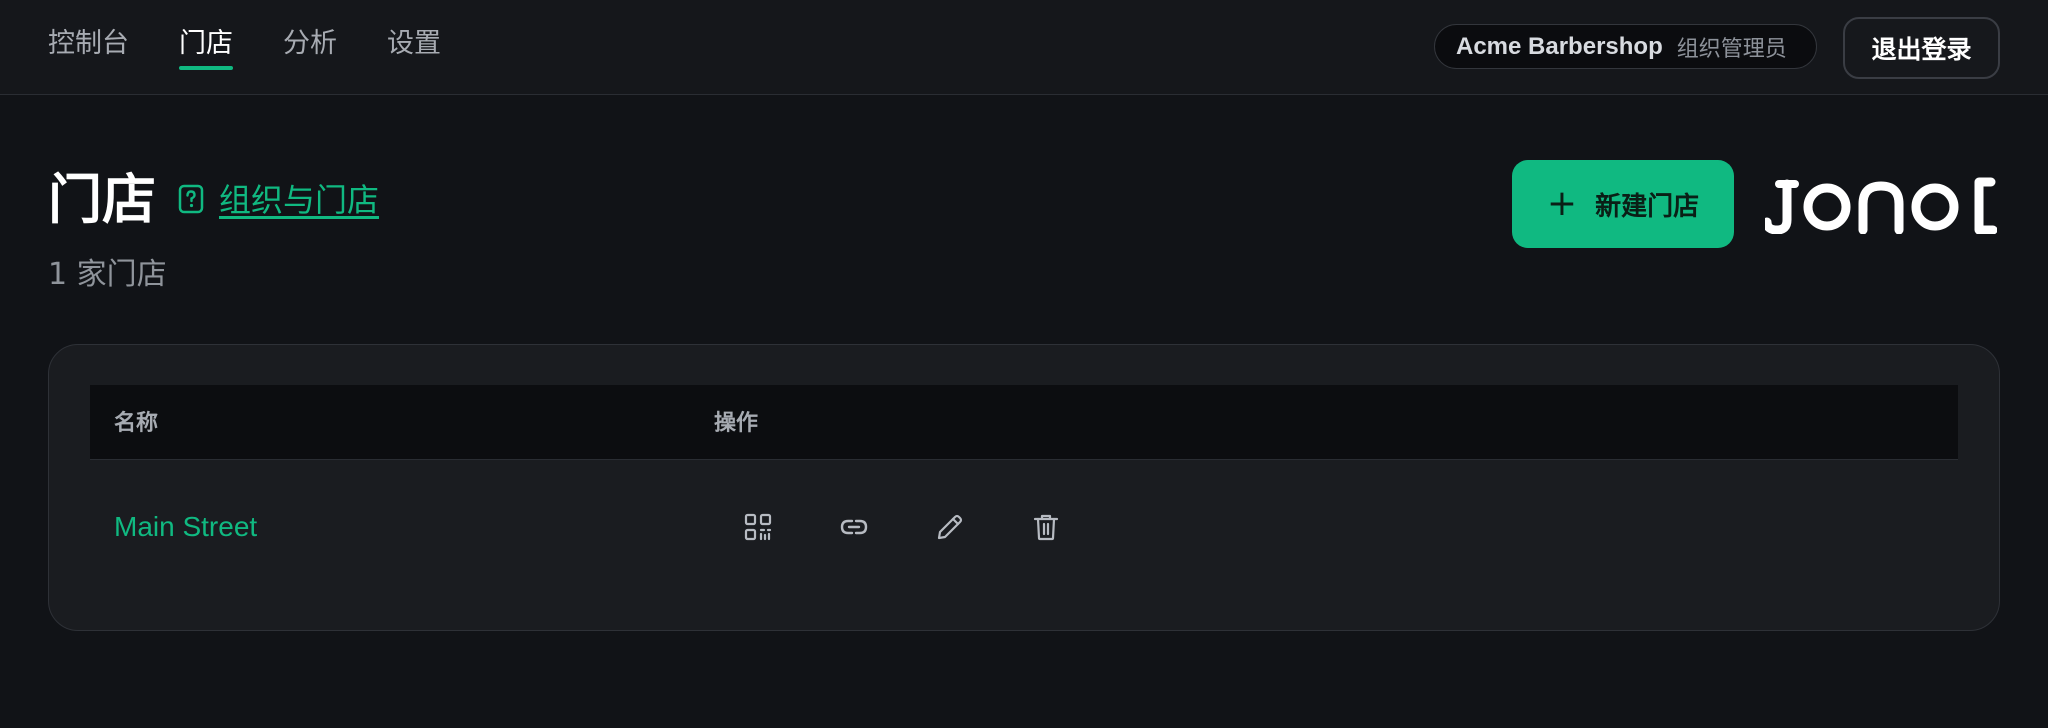 The height and width of the screenshot is (728, 2048). Describe the element at coordinates (136, 423) in the screenshot. I see `column-header-name: 名称` at that location.